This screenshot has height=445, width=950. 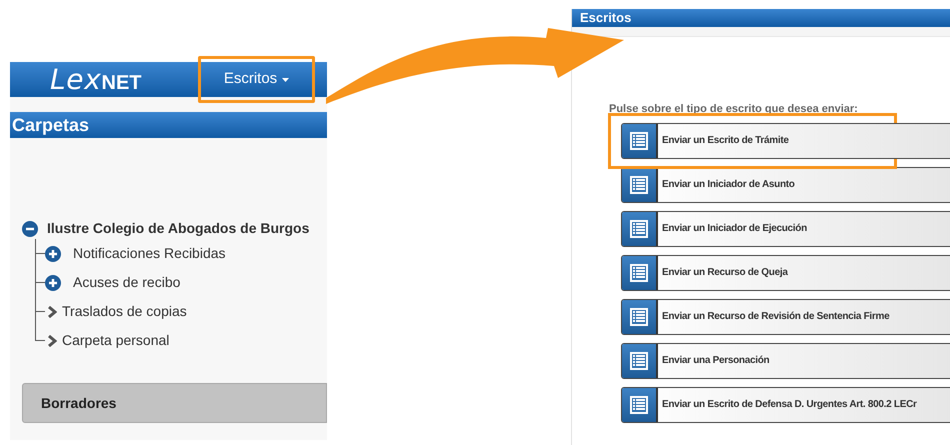 What do you see at coordinates (785, 316) in the screenshot?
I see `option-button: Enviar un Recurso de Revisión de Sentencia Firme` at bounding box center [785, 316].